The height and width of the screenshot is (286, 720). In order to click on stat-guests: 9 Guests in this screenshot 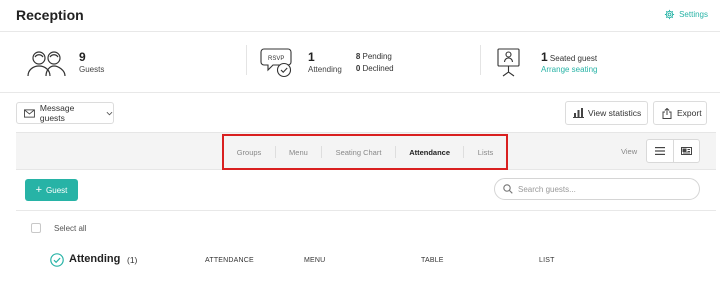, I will do `click(65, 63)`.